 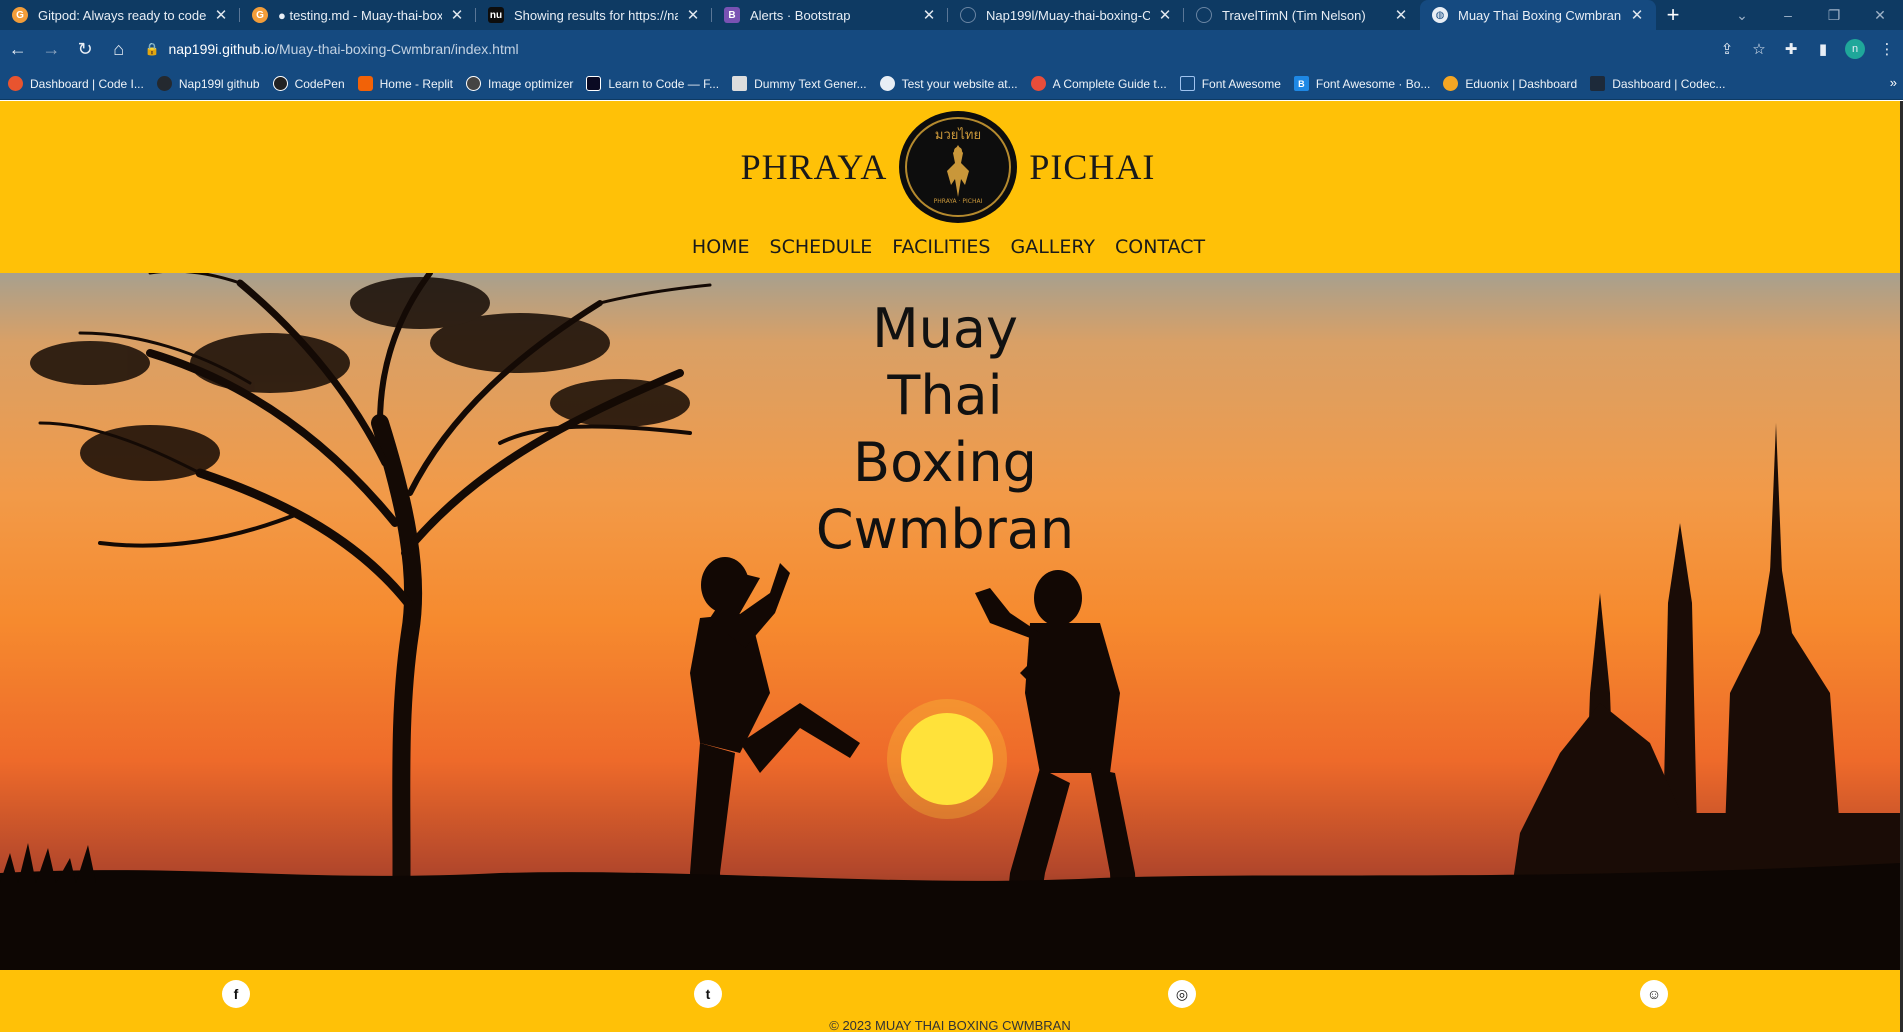 I want to click on site-footer: f t ◎ ☺ © 2023 MUAY THAI BOXING CWMBRAN, so click(x=950, y=1001).